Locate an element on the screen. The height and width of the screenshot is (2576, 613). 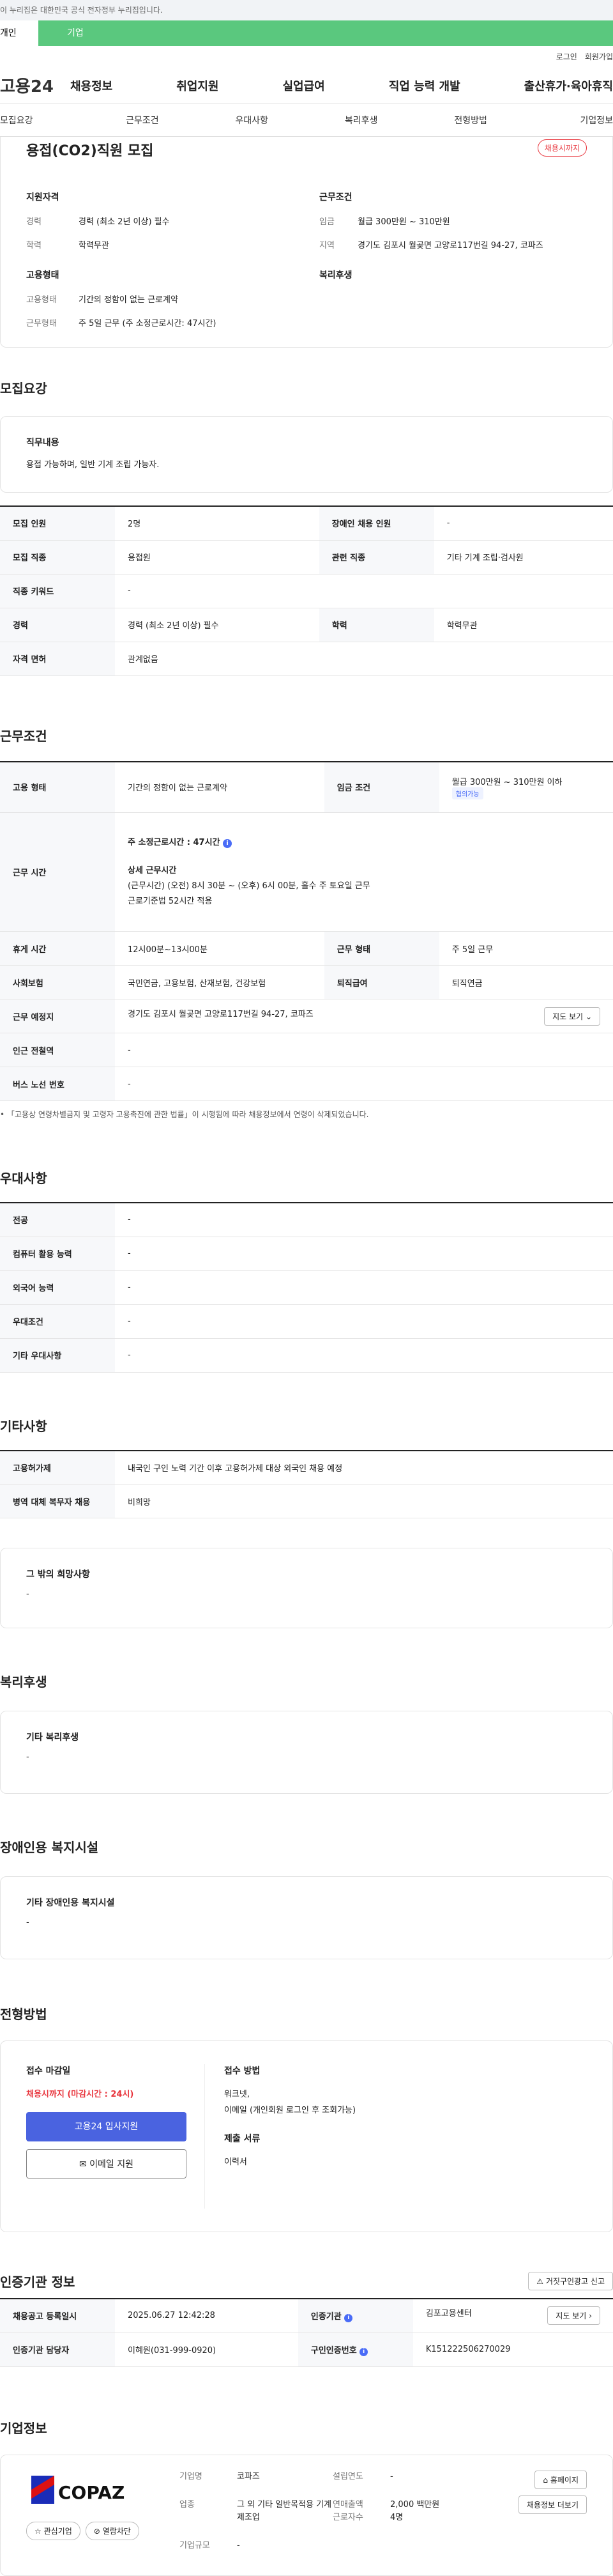
cell-value: 경기도 김포시 월곶면 고양로117번길 94-27, 코파즈 지도 보기 ⌄ is located at coordinates (364, 1016).